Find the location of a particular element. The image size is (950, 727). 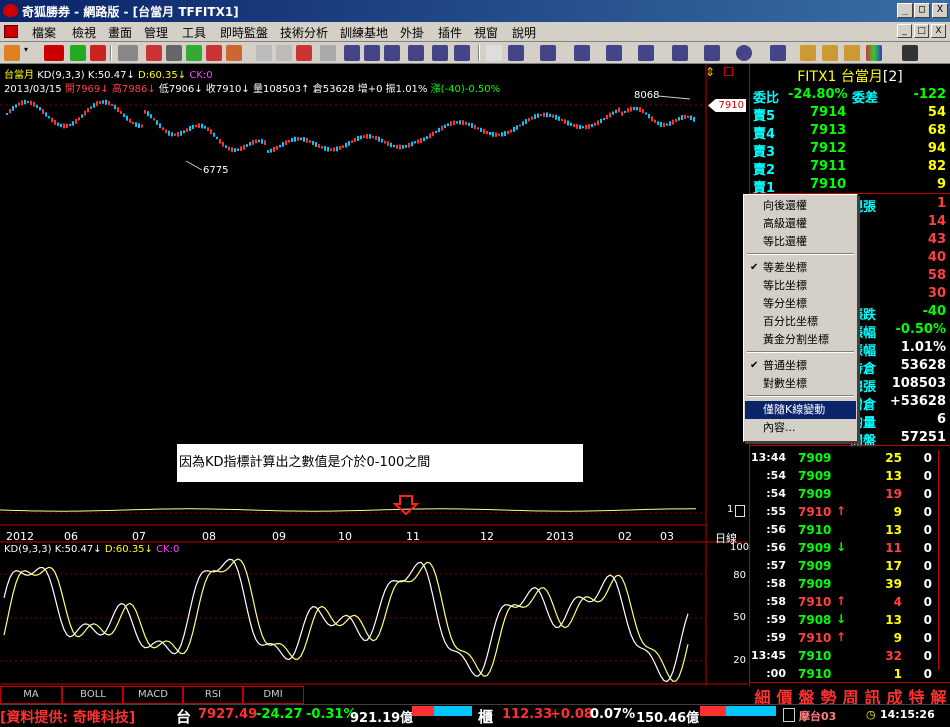

menu-item-3: 管理 is located at coordinates (156, 32).